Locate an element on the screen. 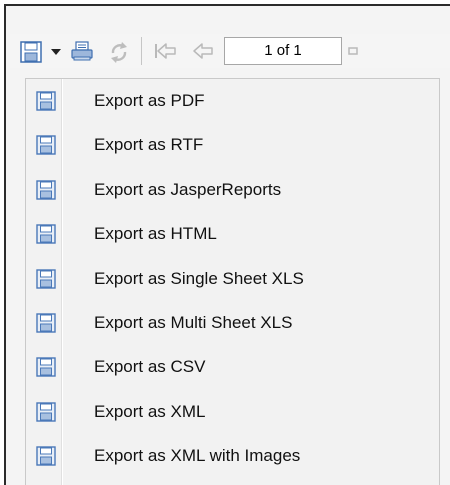 The height and width of the screenshot is (485, 450). menu-item-export: Export as RTF is located at coordinates (232, 145).